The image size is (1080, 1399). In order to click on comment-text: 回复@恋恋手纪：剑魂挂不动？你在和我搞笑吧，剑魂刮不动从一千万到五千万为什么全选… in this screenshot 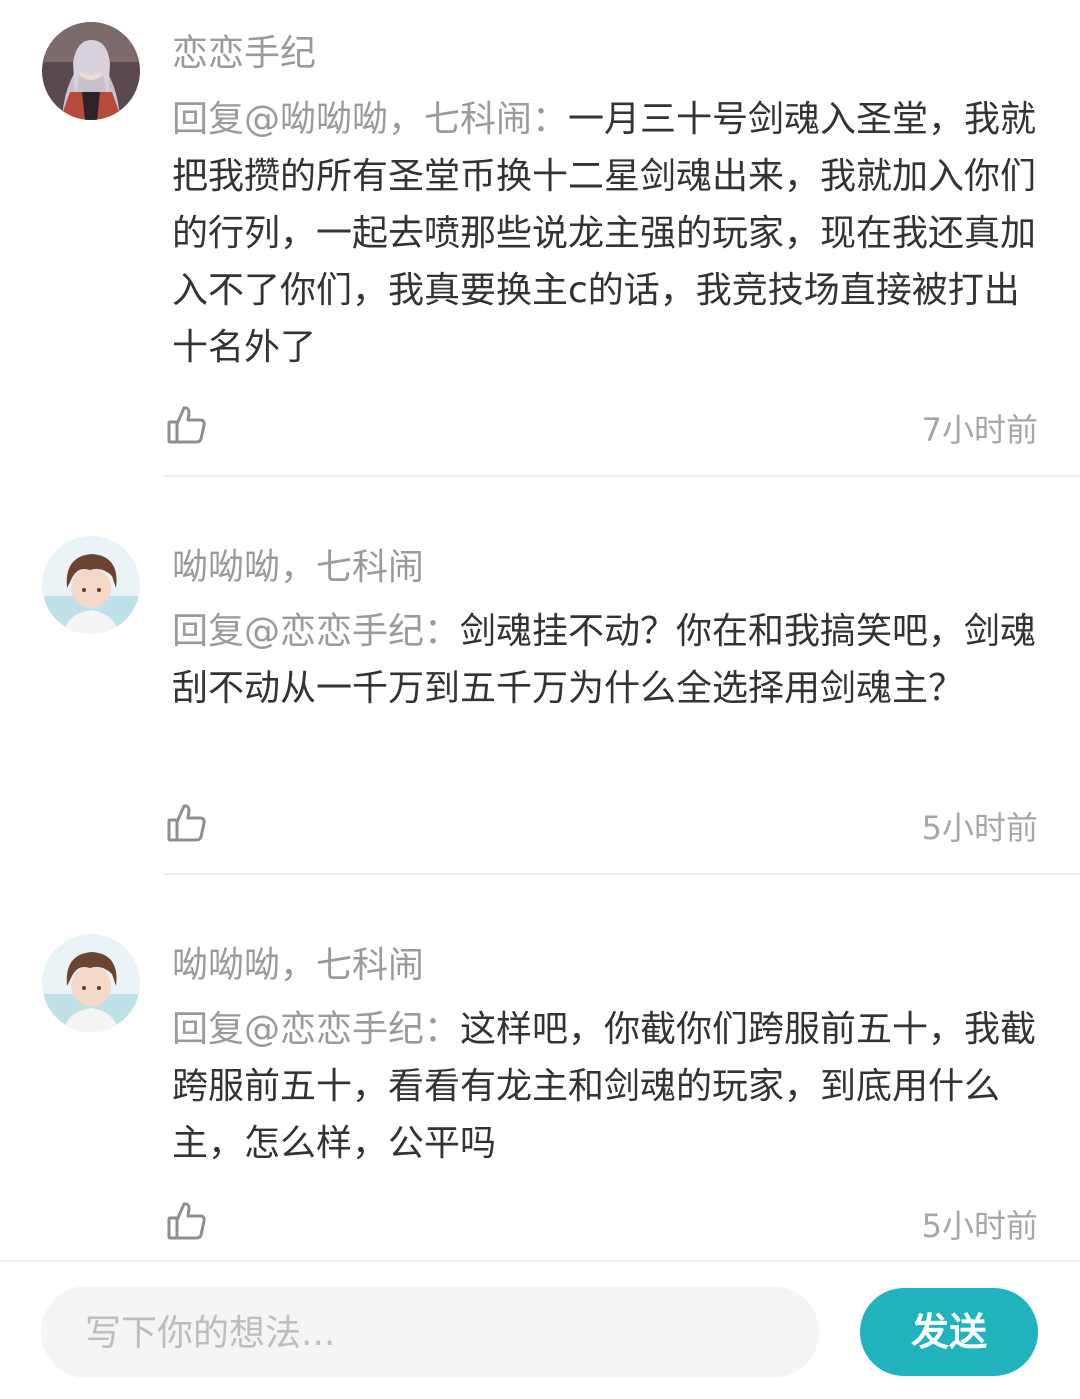, I will do `click(607, 660)`.